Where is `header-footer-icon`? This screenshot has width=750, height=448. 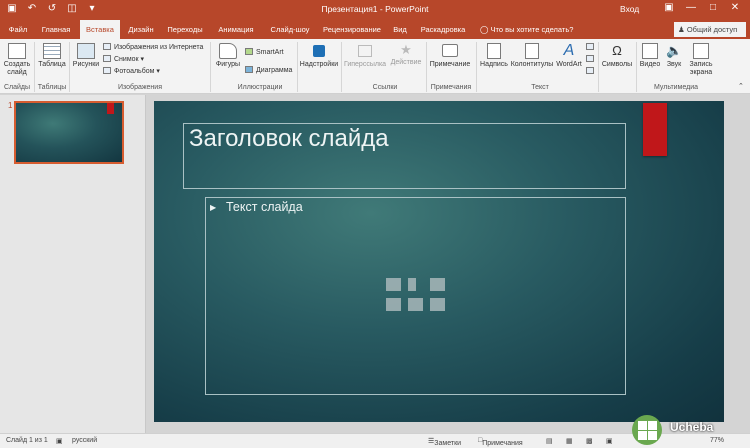
header-footer-icon is located at coordinates (532, 51).